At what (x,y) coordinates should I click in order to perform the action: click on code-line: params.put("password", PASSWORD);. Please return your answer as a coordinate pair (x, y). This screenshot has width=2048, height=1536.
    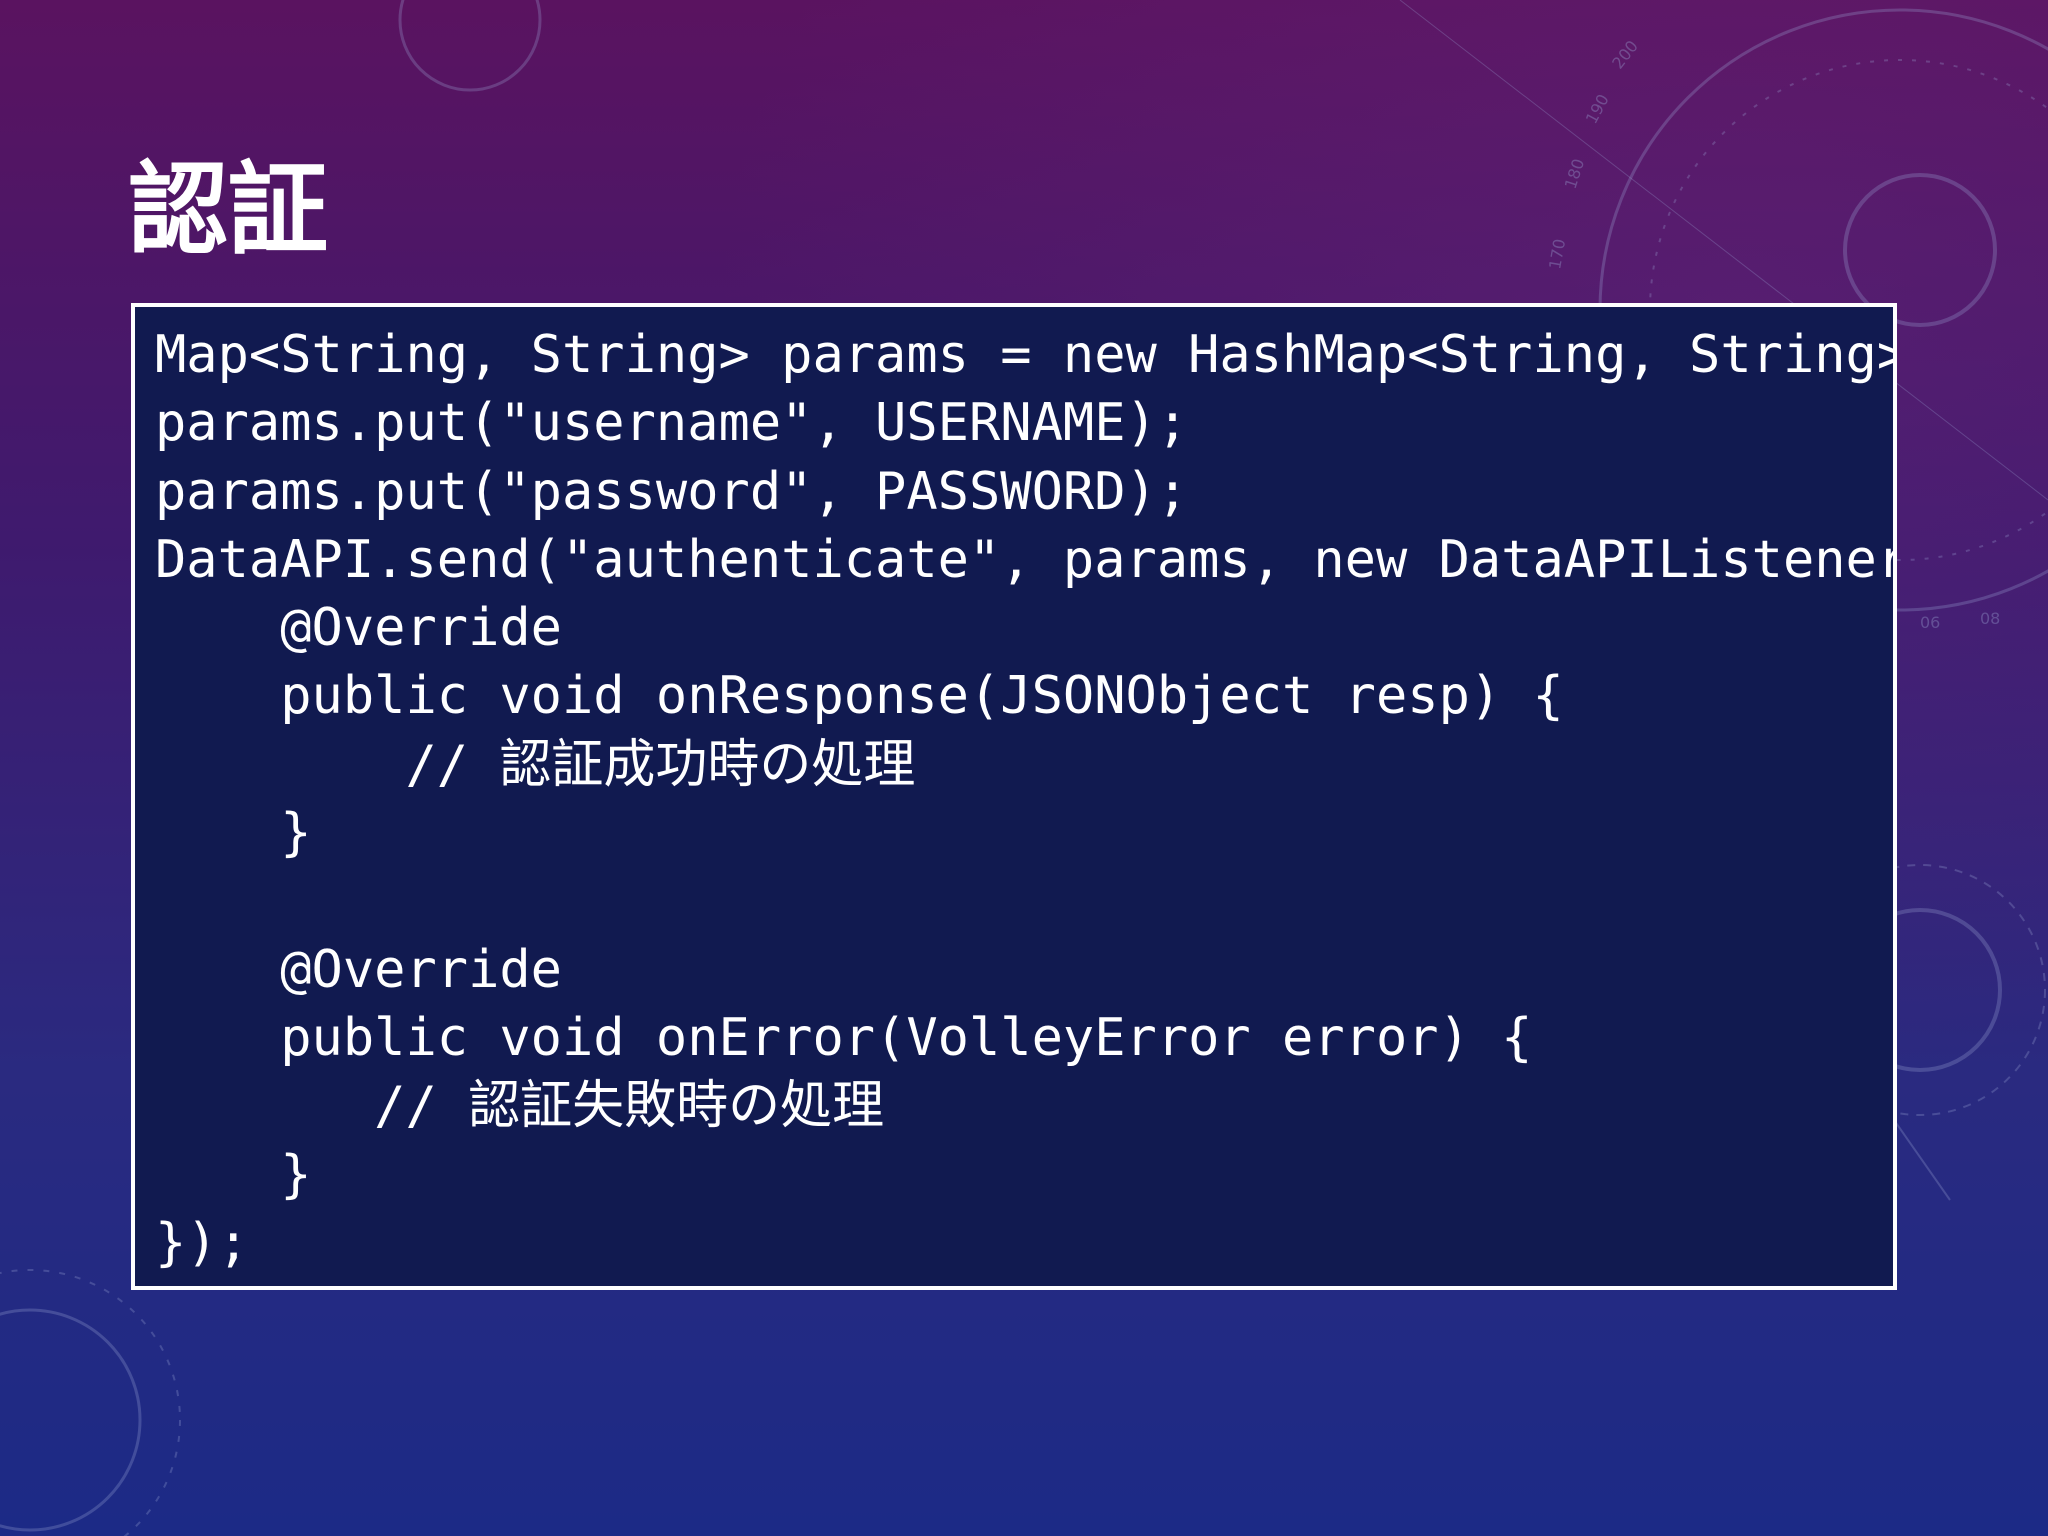
    Looking at the image, I should click on (672, 491).